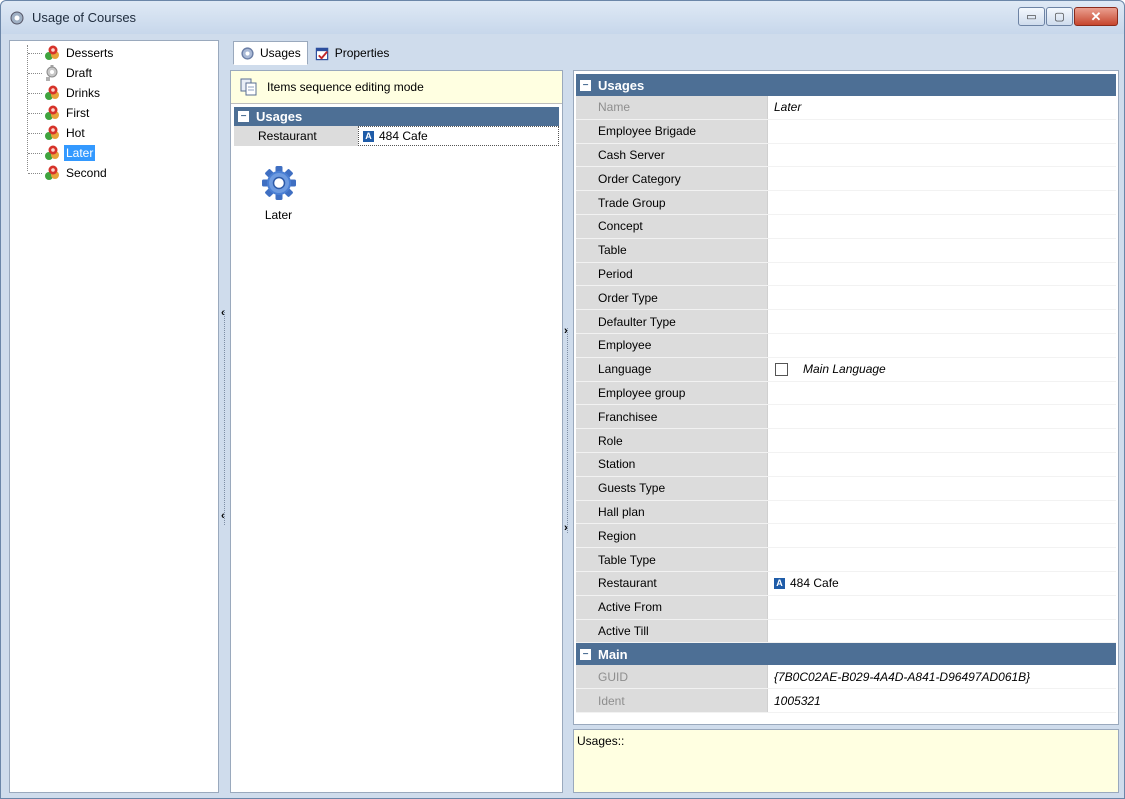 Image resolution: width=1125 pixels, height=799 pixels. Describe the element at coordinates (83, 93) in the screenshot. I see `tree-item-label: Drinks` at that location.